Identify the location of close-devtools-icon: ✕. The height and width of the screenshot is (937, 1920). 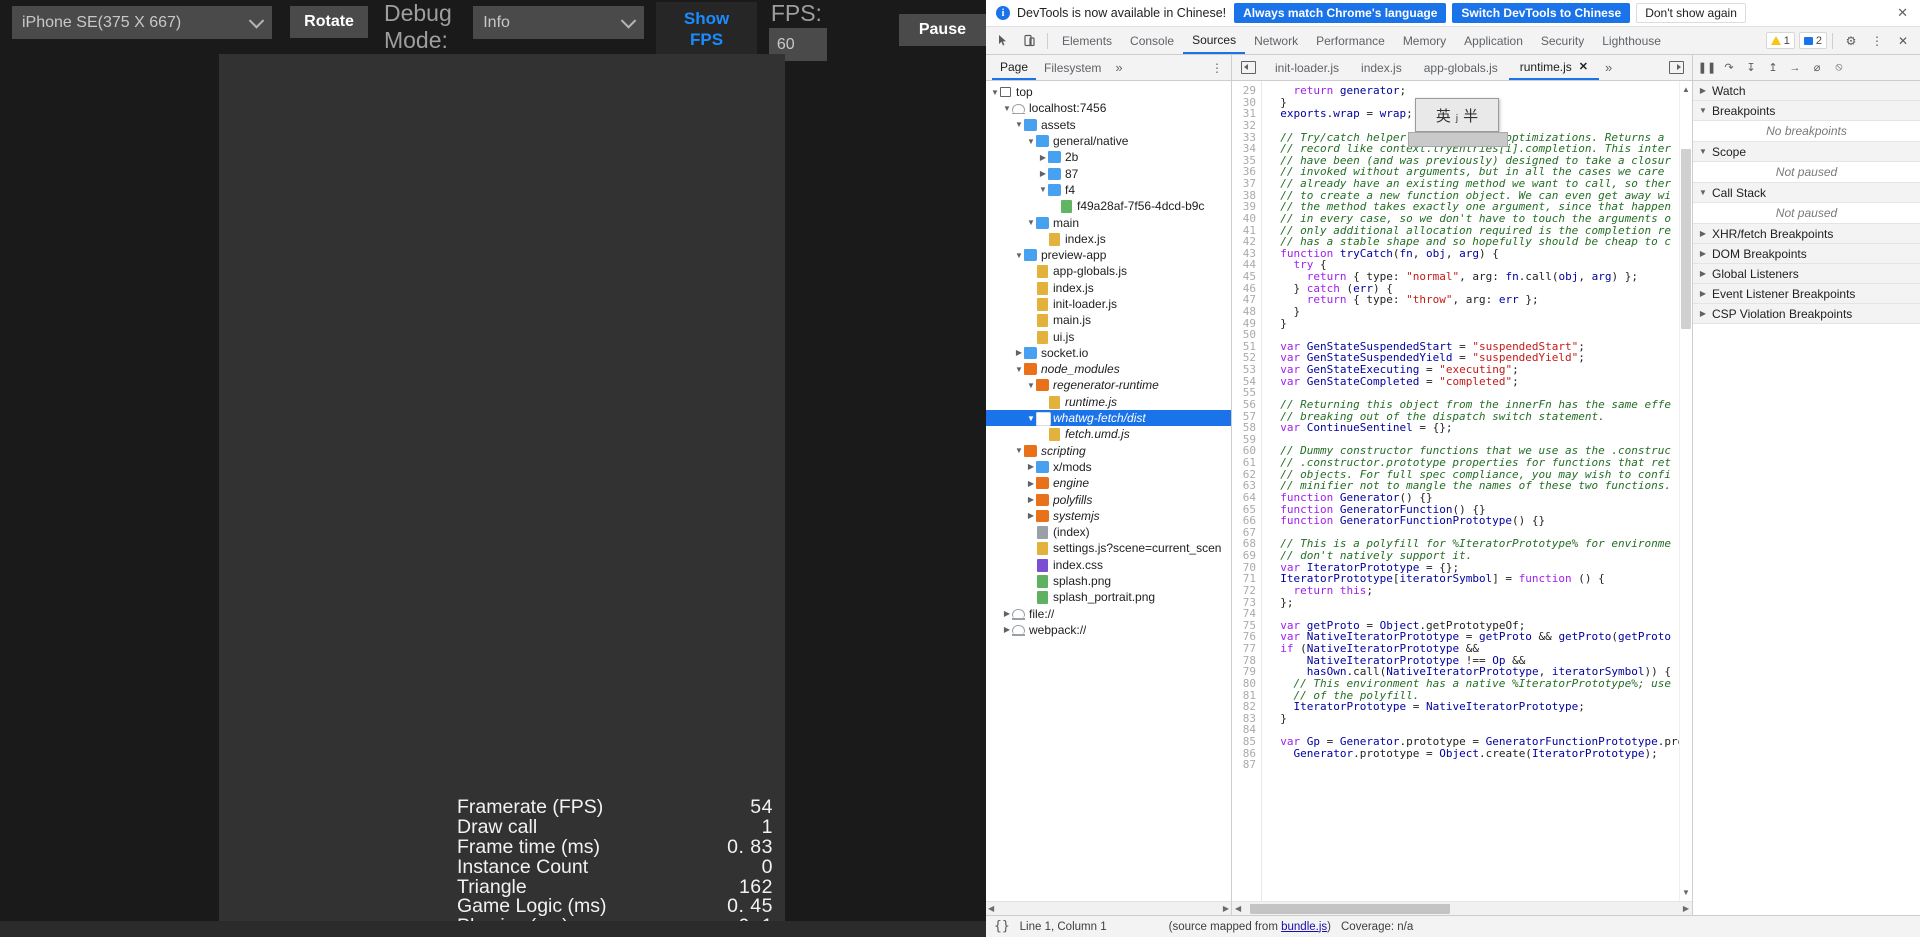
(1903, 41).